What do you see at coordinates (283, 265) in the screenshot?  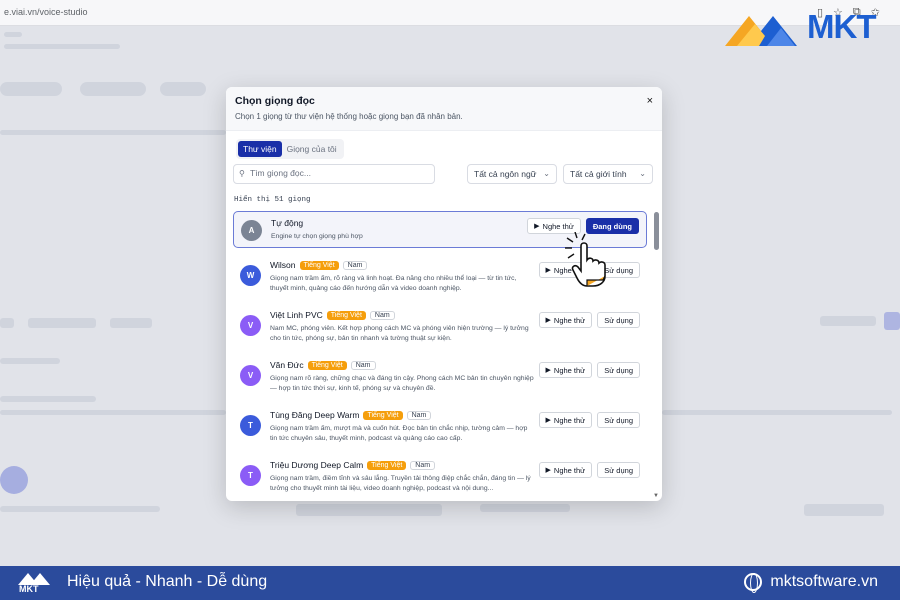 I see `voice-name: Wilson` at bounding box center [283, 265].